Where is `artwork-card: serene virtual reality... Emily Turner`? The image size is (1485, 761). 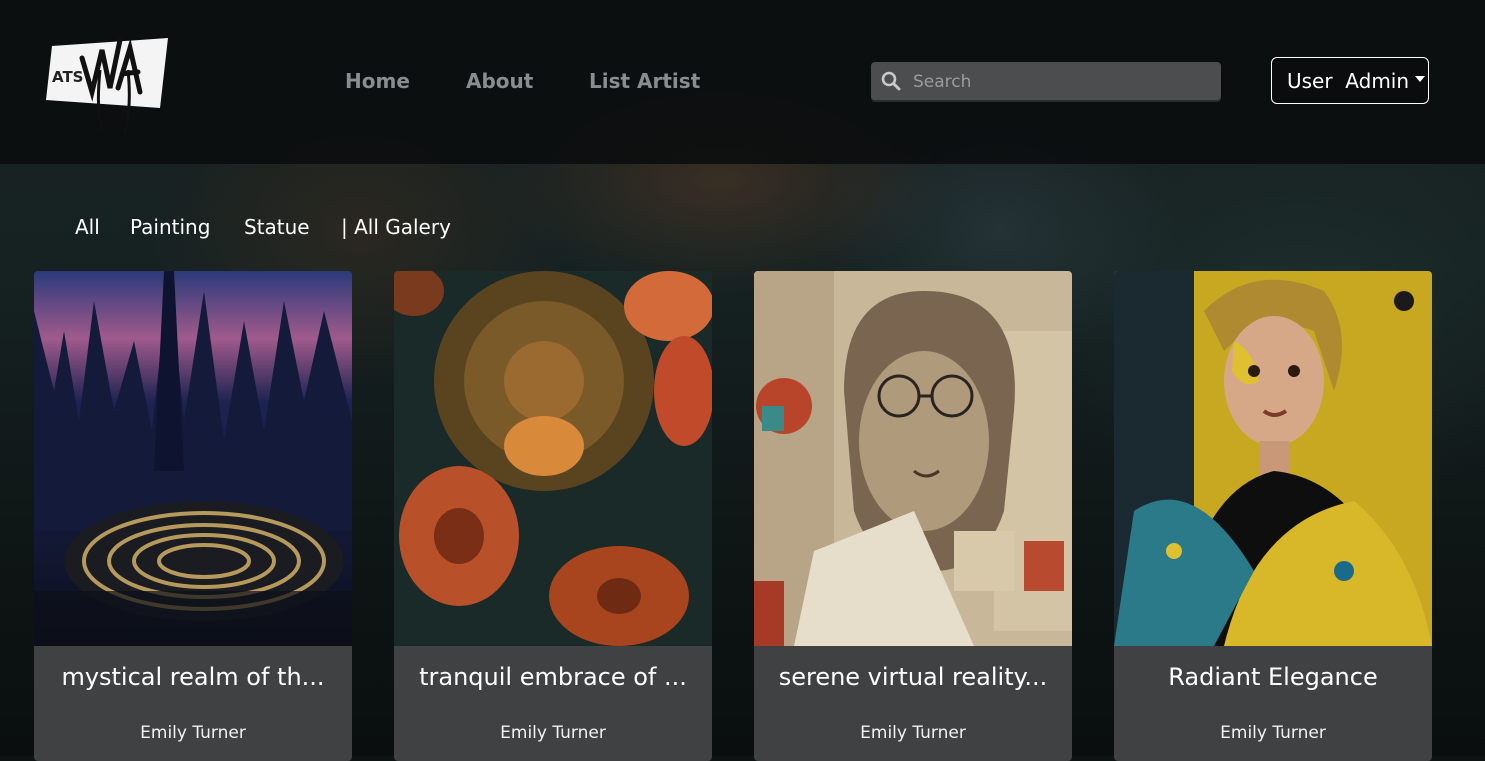 artwork-card: serene virtual reality... Emily Turner is located at coordinates (913, 516).